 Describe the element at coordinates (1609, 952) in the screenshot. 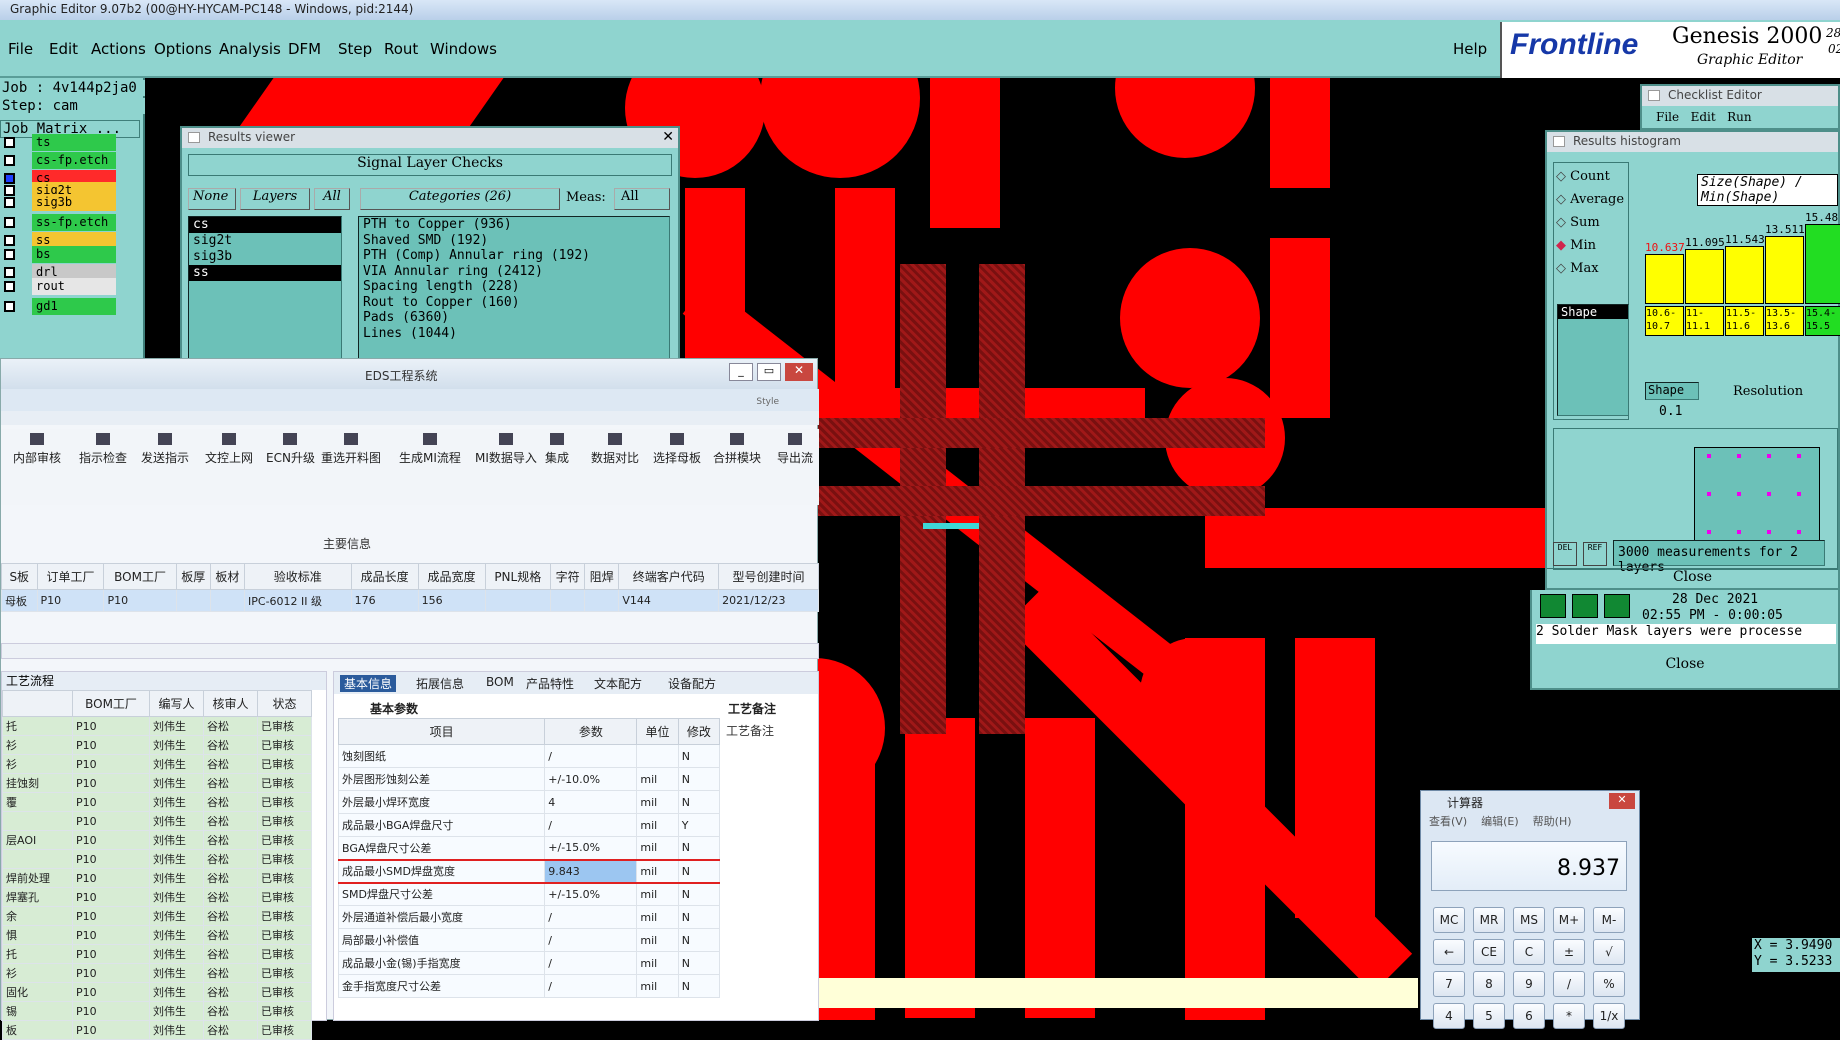

I see `calc-key: √` at that location.